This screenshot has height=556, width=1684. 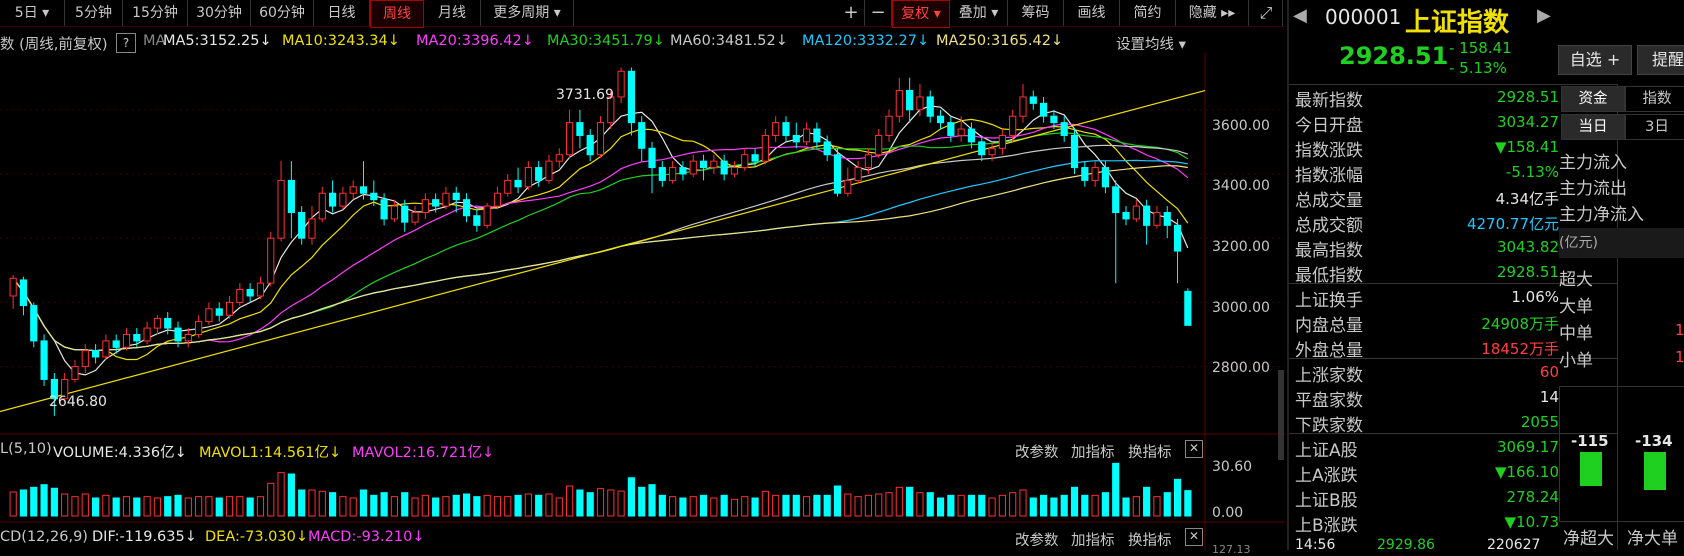 I want to click on period-30min: 30分钟, so click(x=219, y=13).